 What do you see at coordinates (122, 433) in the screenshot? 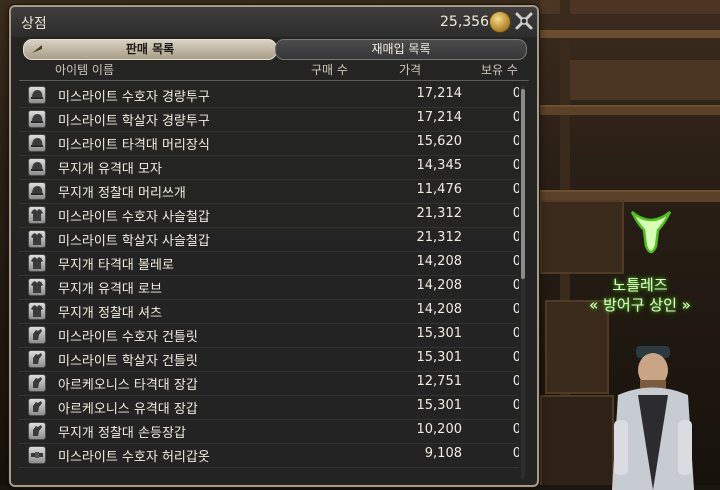
I see `item-name: 무지개 정찰대 손등장갑` at bounding box center [122, 433].